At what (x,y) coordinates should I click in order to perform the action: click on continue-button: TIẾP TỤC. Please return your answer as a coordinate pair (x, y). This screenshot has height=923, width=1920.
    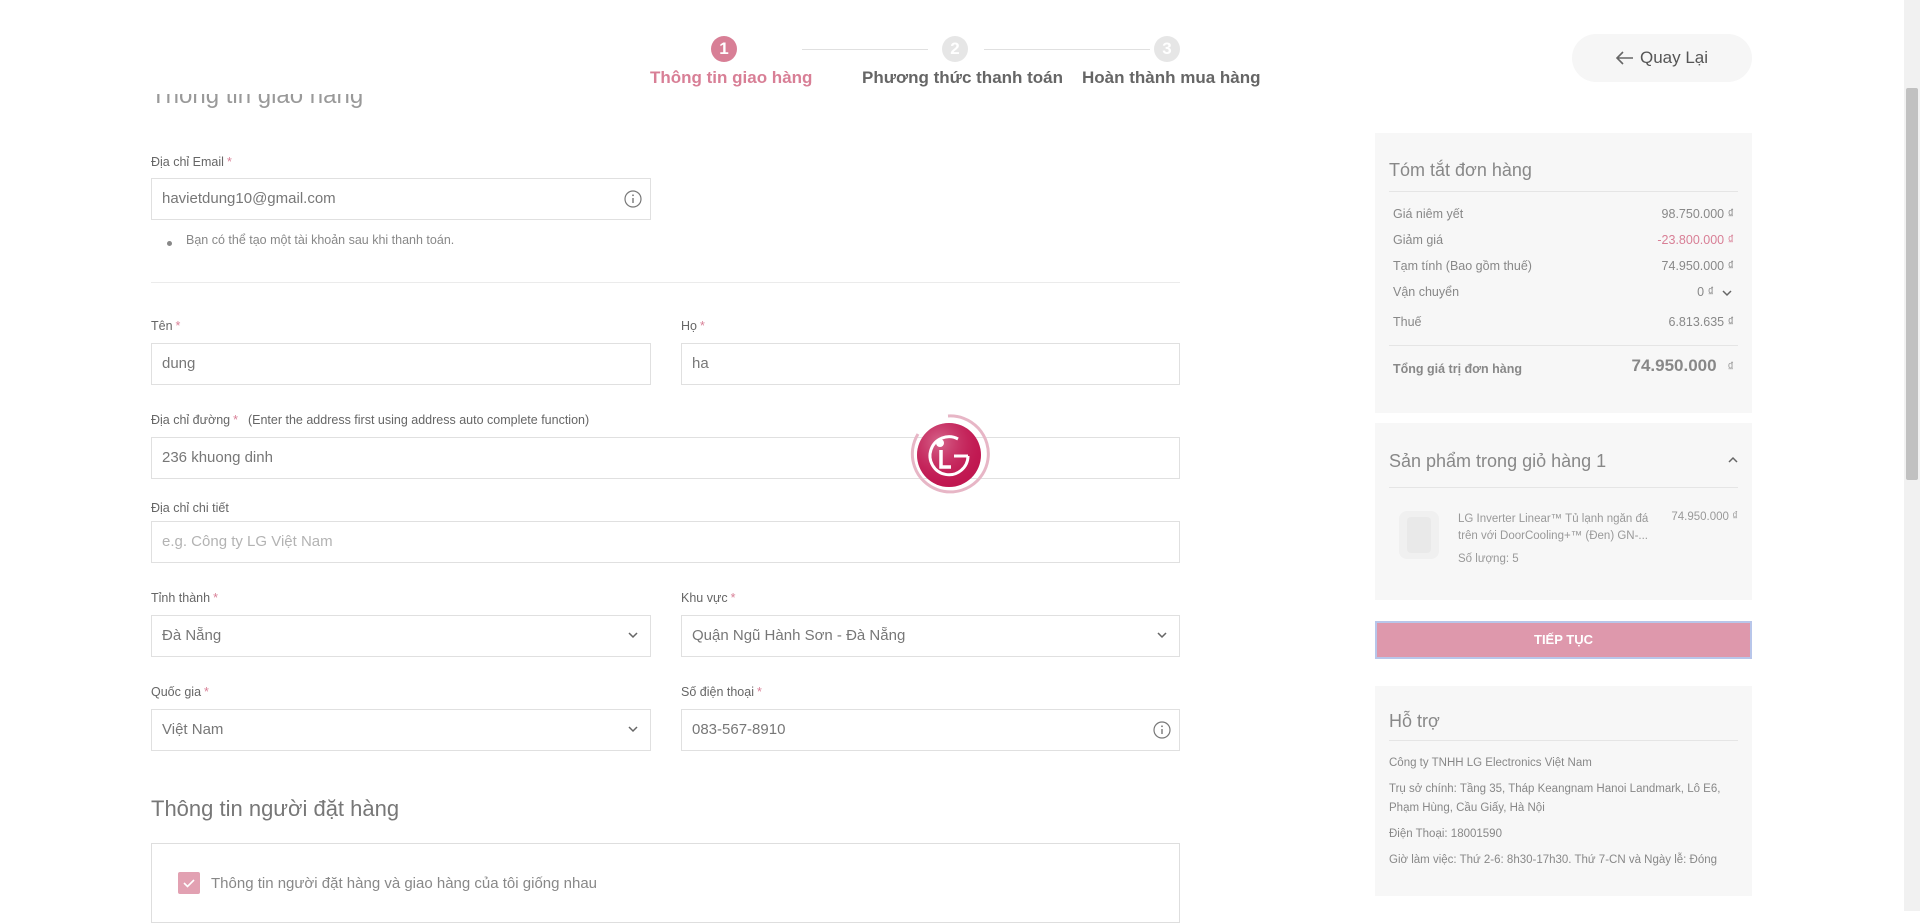
    Looking at the image, I should click on (1563, 640).